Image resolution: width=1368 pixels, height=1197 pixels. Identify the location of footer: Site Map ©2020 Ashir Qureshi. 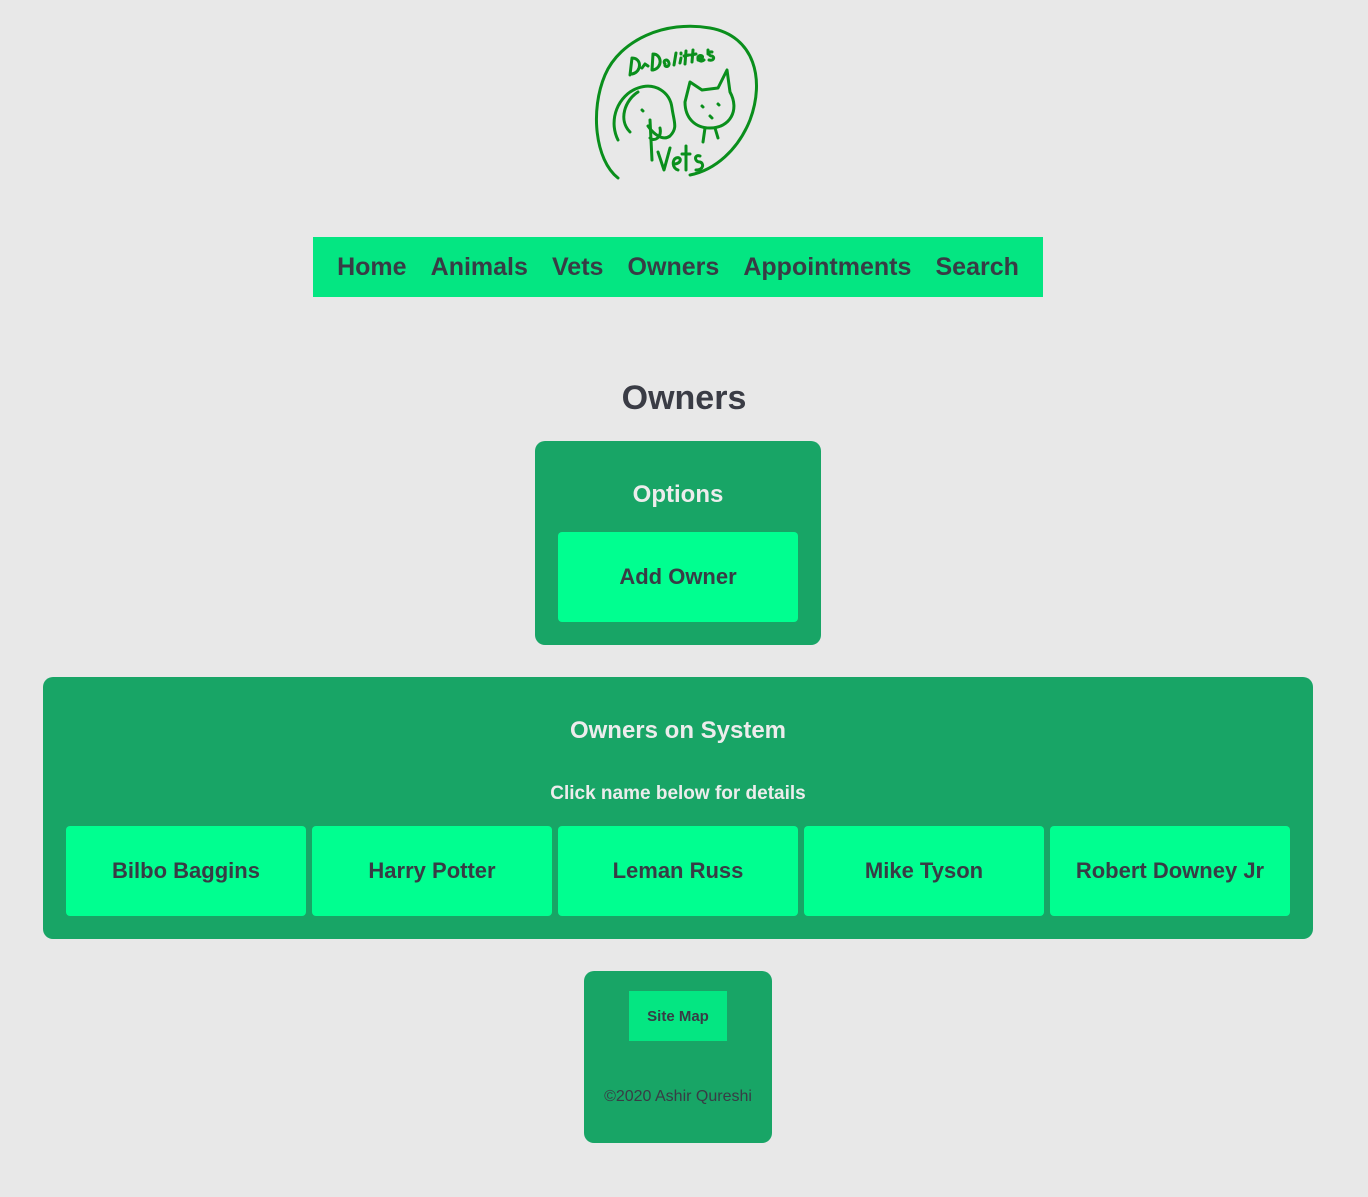
(678, 1057).